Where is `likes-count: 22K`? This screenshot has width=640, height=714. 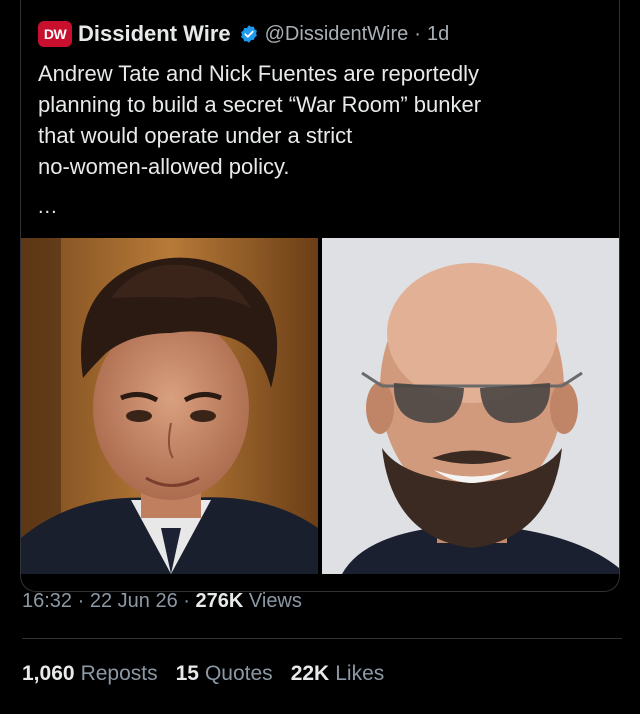
likes-count: 22K is located at coordinates (310, 673).